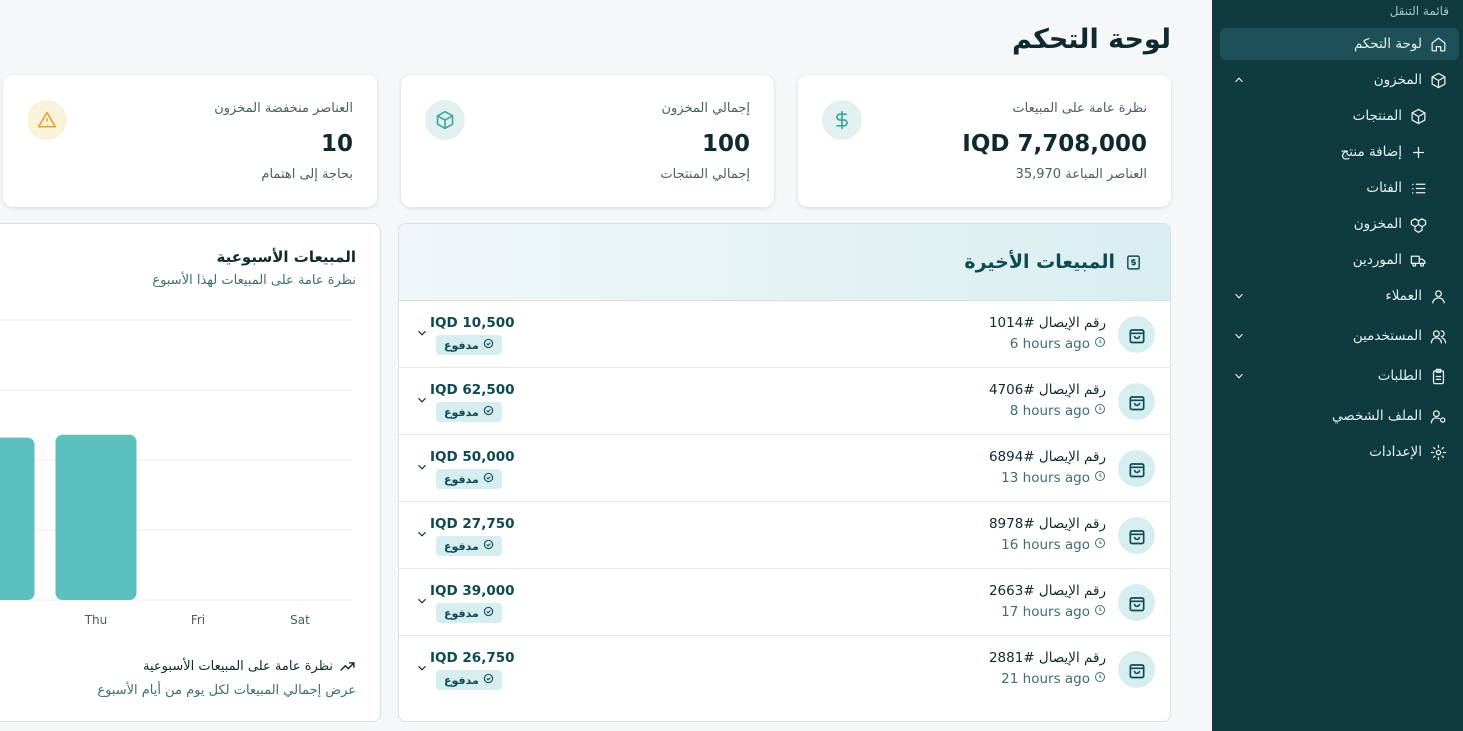 Image resolution: width=1463 pixels, height=731 pixels. What do you see at coordinates (1438, 452) in the screenshot?
I see `gear-icon` at bounding box center [1438, 452].